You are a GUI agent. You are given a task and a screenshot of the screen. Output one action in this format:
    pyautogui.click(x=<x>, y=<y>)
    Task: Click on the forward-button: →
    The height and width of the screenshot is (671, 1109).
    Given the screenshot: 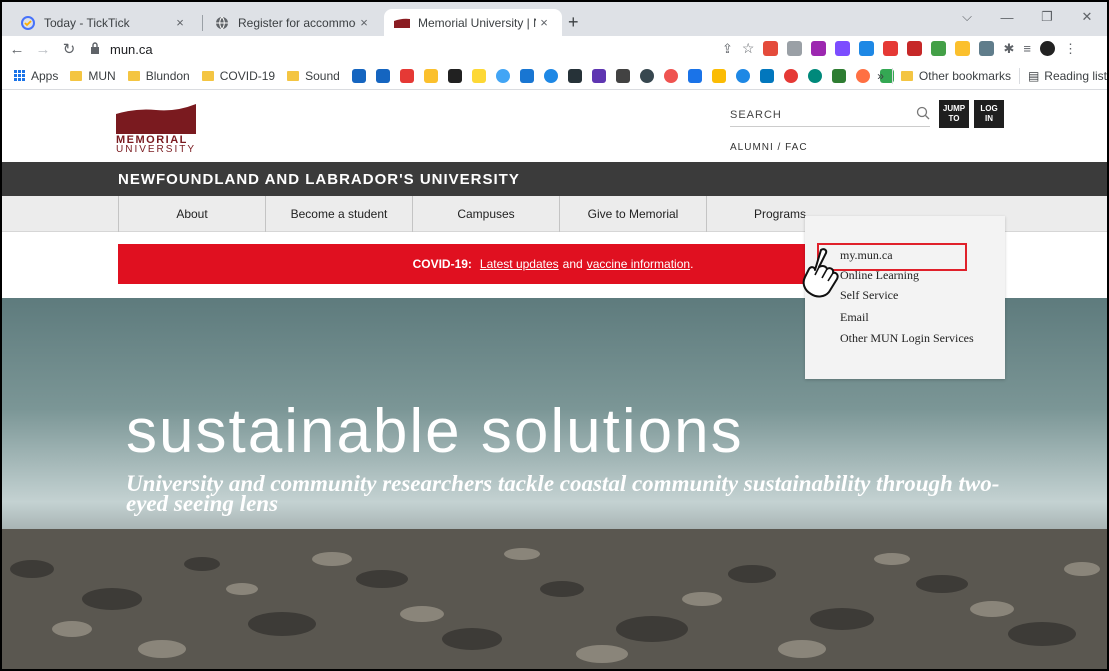 What is the action you would take?
    pyautogui.click(x=43, y=49)
    